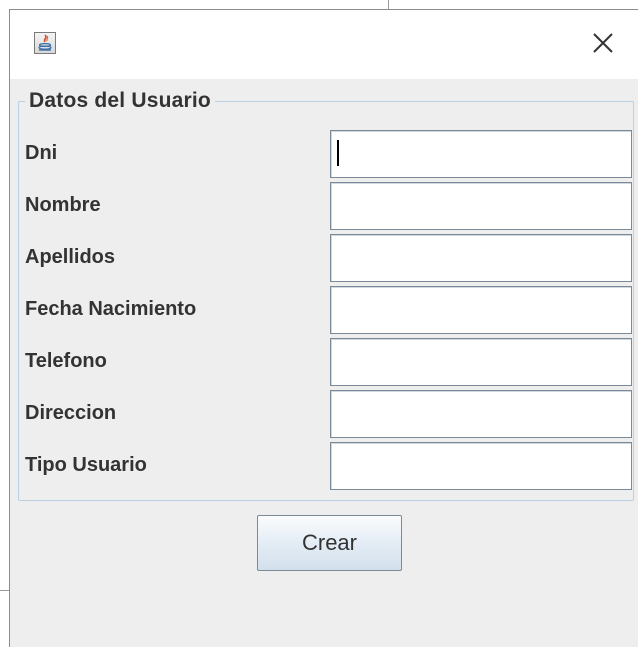 This screenshot has width=638, height=647. I want to click on nombre-field, so click(481, 206).